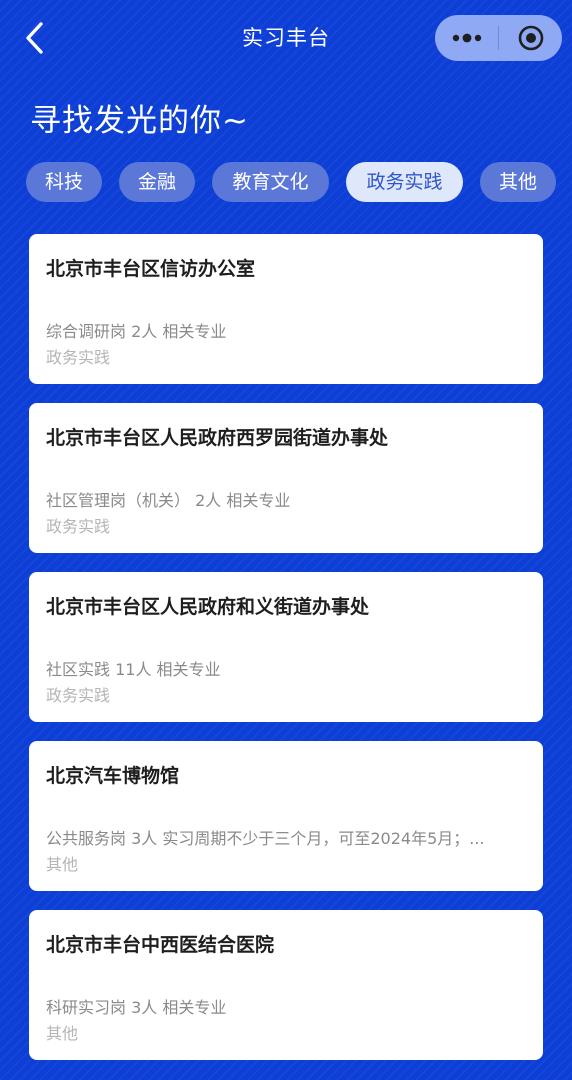  I want to click on listing-org-name: 北京市丰台中西医结合医院, so click(160, 945).